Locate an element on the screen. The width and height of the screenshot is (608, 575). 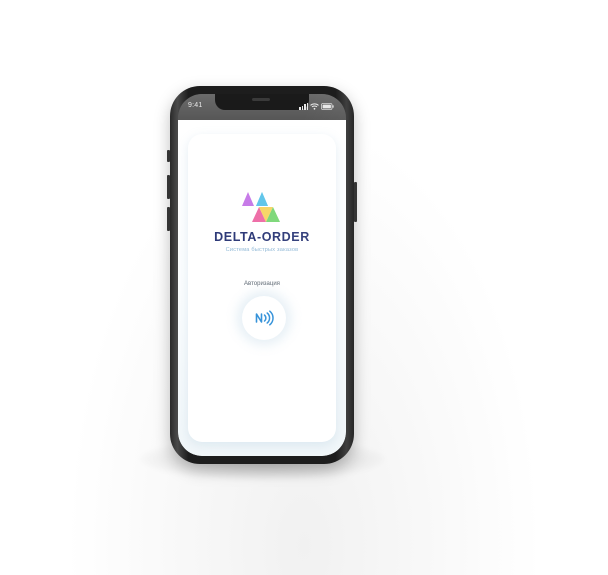
signal-icon is located at coordinates (303, 106).